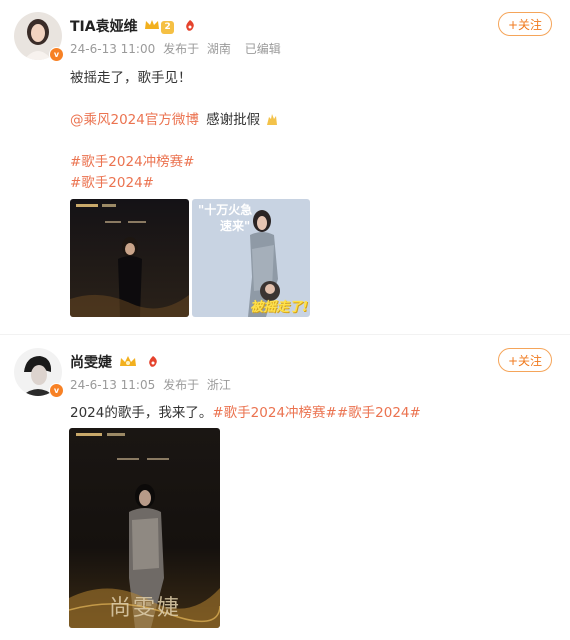 The image size is (570, 640). I want to click on edited-label: 已编辑, so click(262, 49).